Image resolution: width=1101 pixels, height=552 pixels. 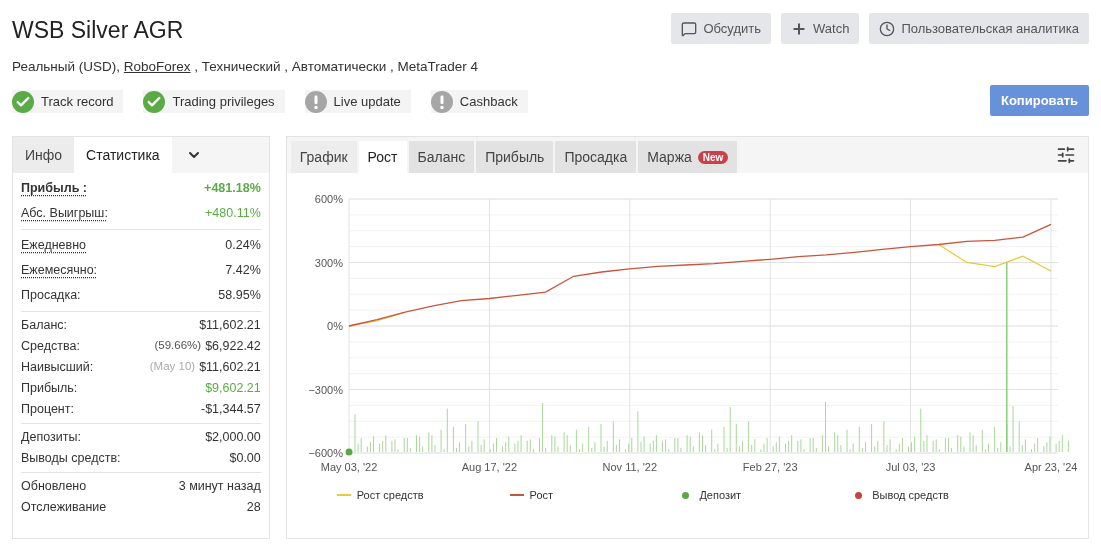 I want to click on y-tick-label: 0%, so click(x=334, y=326).